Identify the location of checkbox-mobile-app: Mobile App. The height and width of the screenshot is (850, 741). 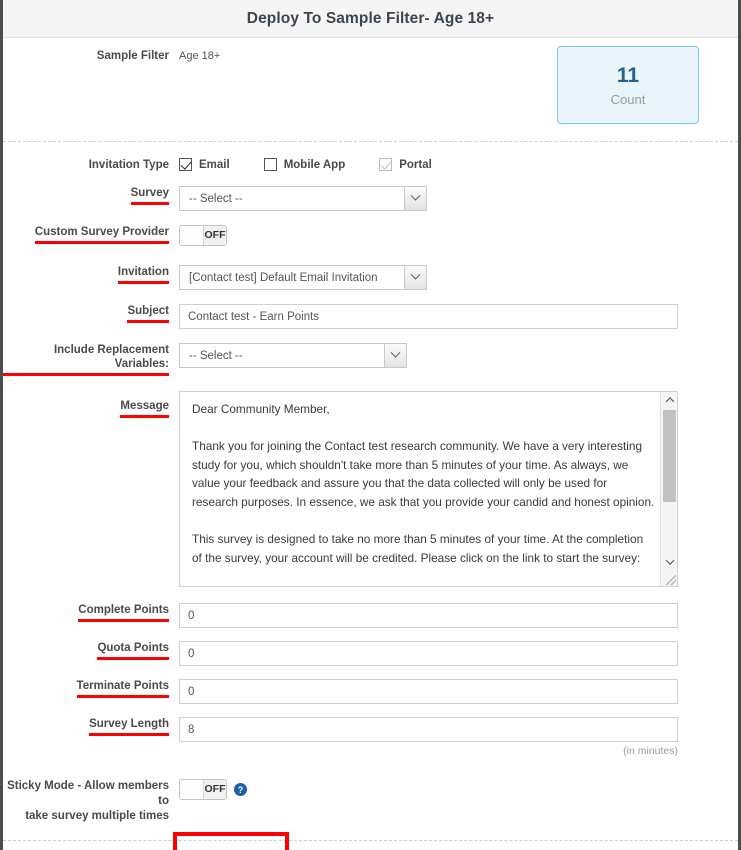
(304, 164).